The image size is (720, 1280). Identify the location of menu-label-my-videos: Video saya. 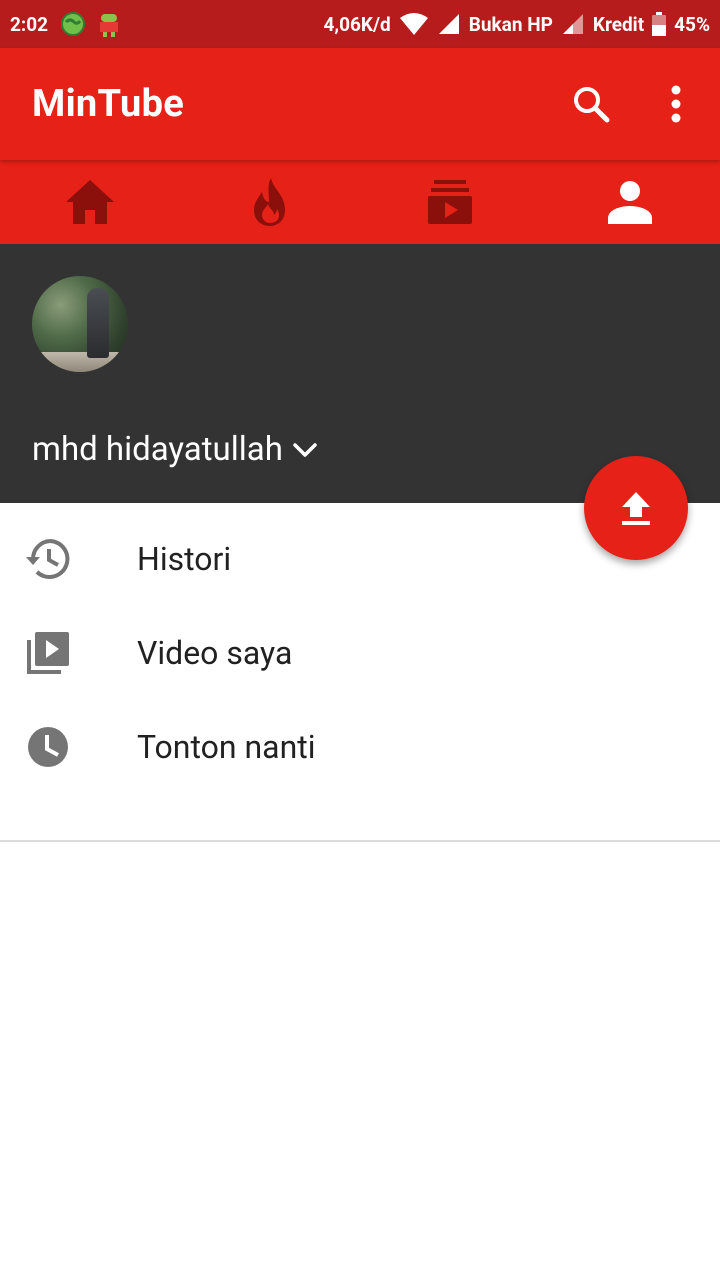
(215, 653).